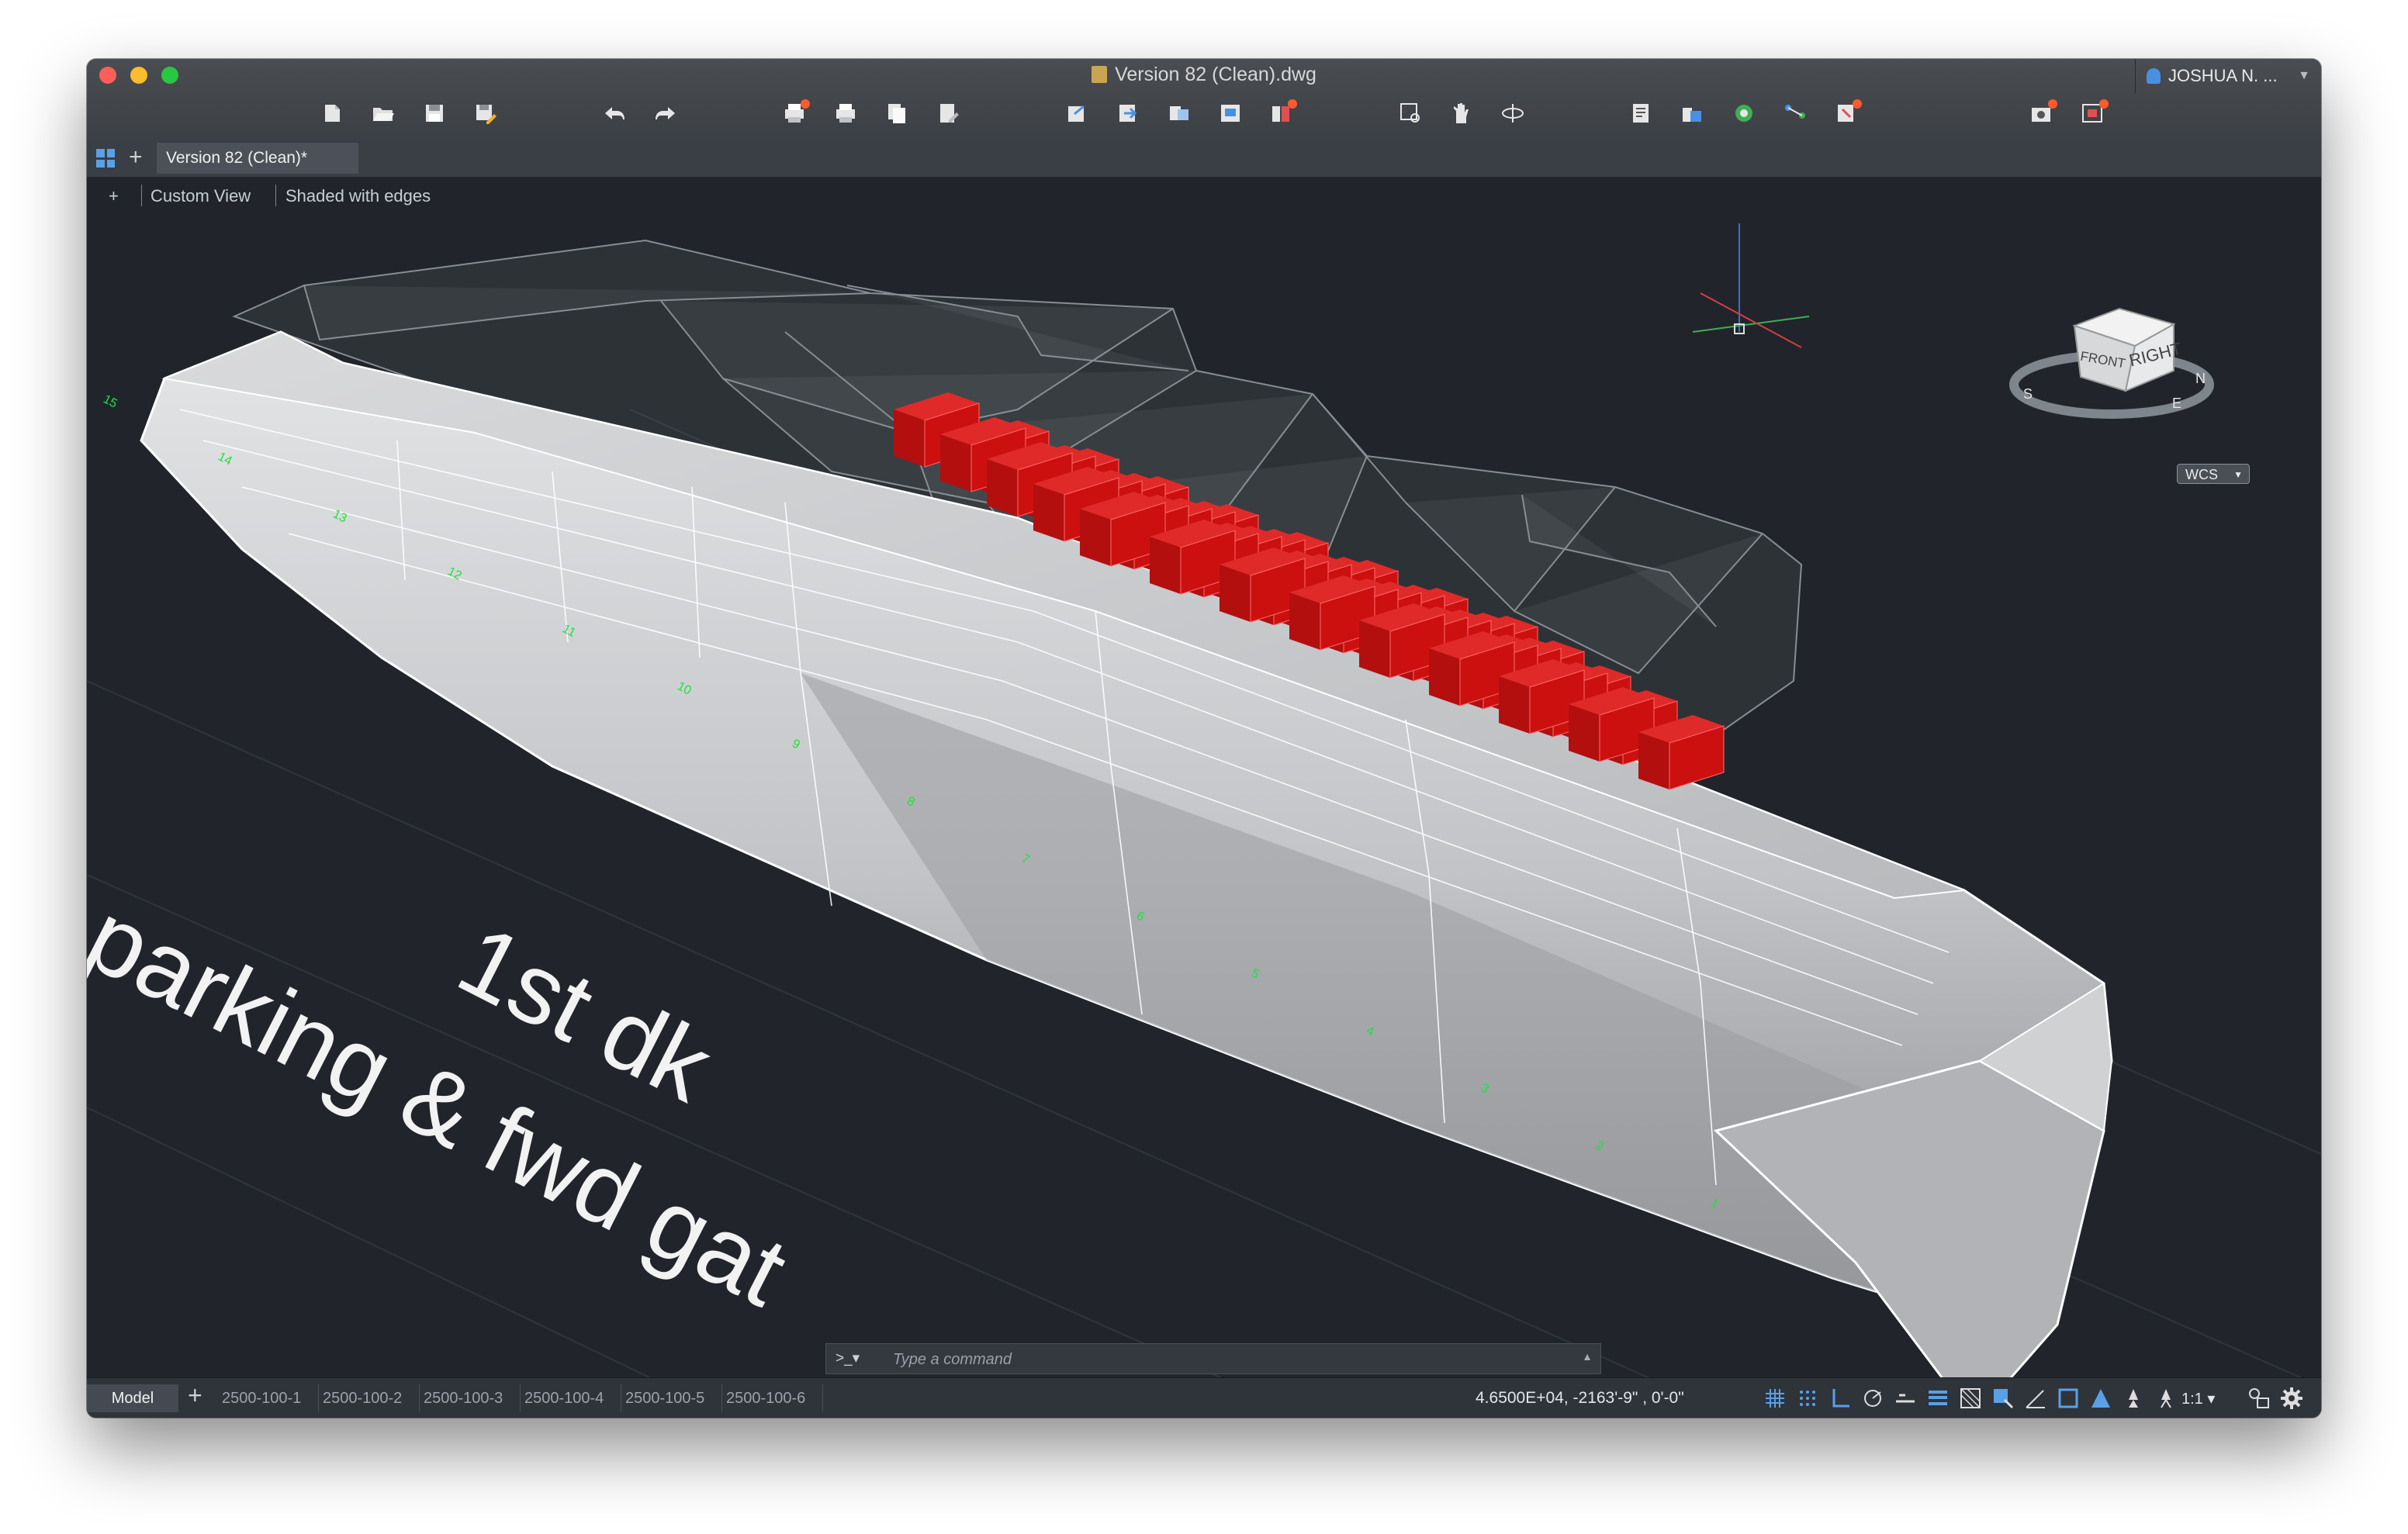 This screenshot has width=2408, height=1534. What do you see at coordinates (1846, 113) in the screenshot?
I see `fields-button` at bounding box center [1846, 113].